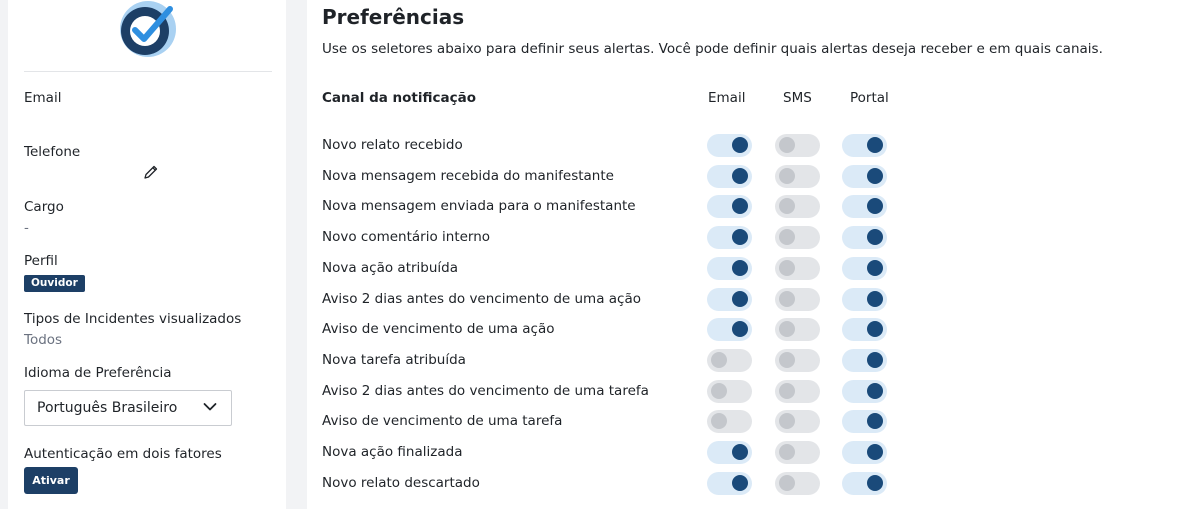 The image size is (1187, 509). I want to click on notification-row: Nova tarefa atribuída, so click(747, 360).